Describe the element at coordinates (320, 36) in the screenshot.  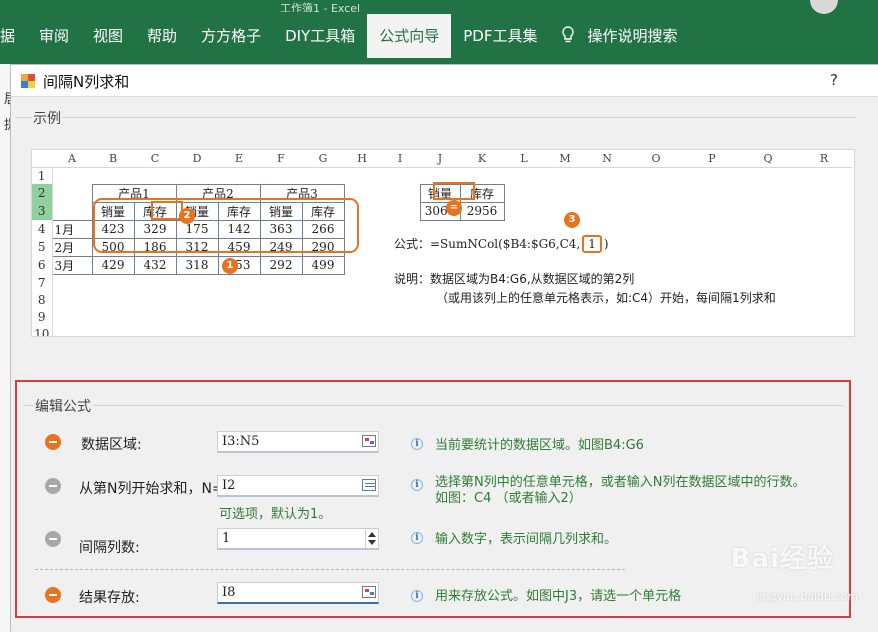
I see `tab-diy-toolbox: DIY工具箱` at that location.